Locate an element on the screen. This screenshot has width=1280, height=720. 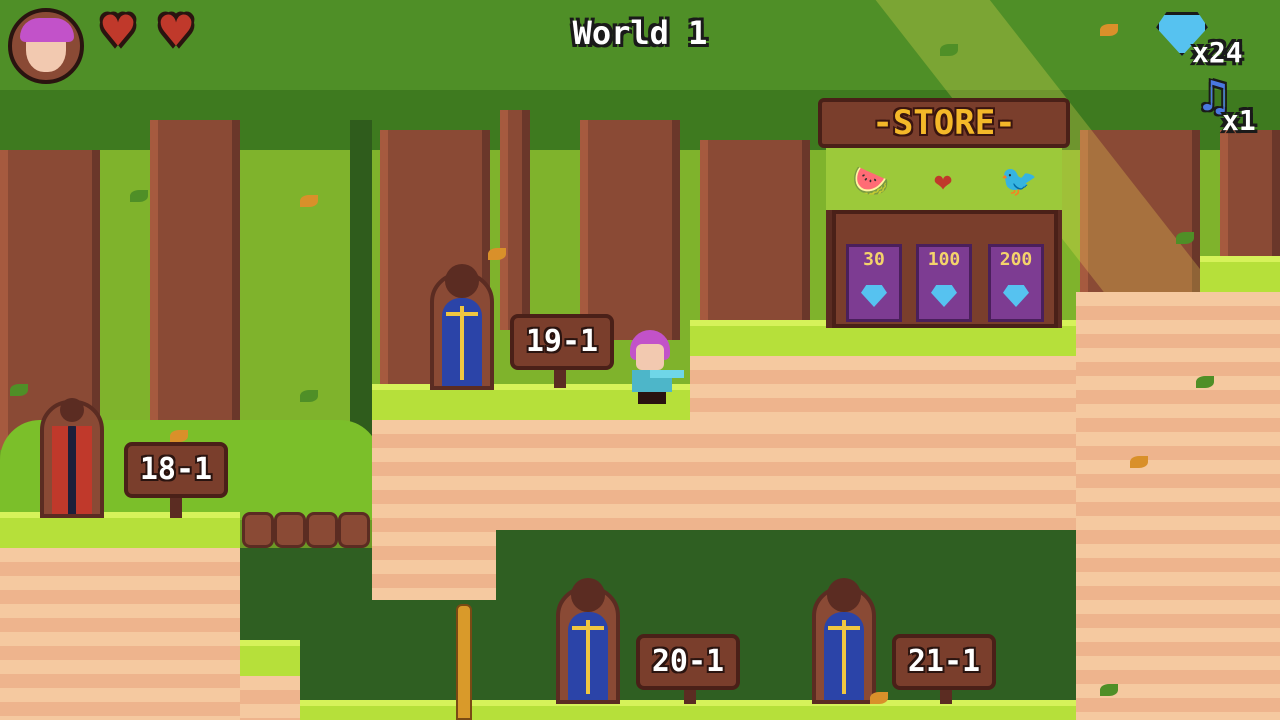
world-title: World 1 is located at coordinates (640, 33).